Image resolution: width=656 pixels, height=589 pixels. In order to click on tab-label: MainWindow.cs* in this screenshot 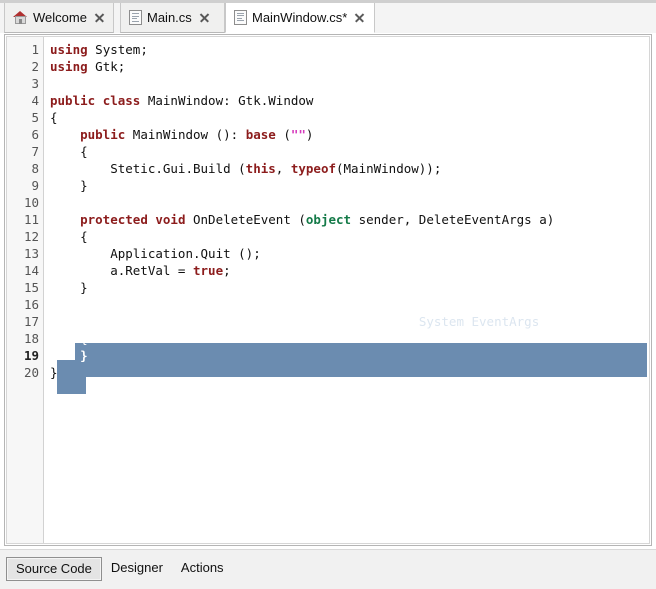, I will do `click(300, 17)`.